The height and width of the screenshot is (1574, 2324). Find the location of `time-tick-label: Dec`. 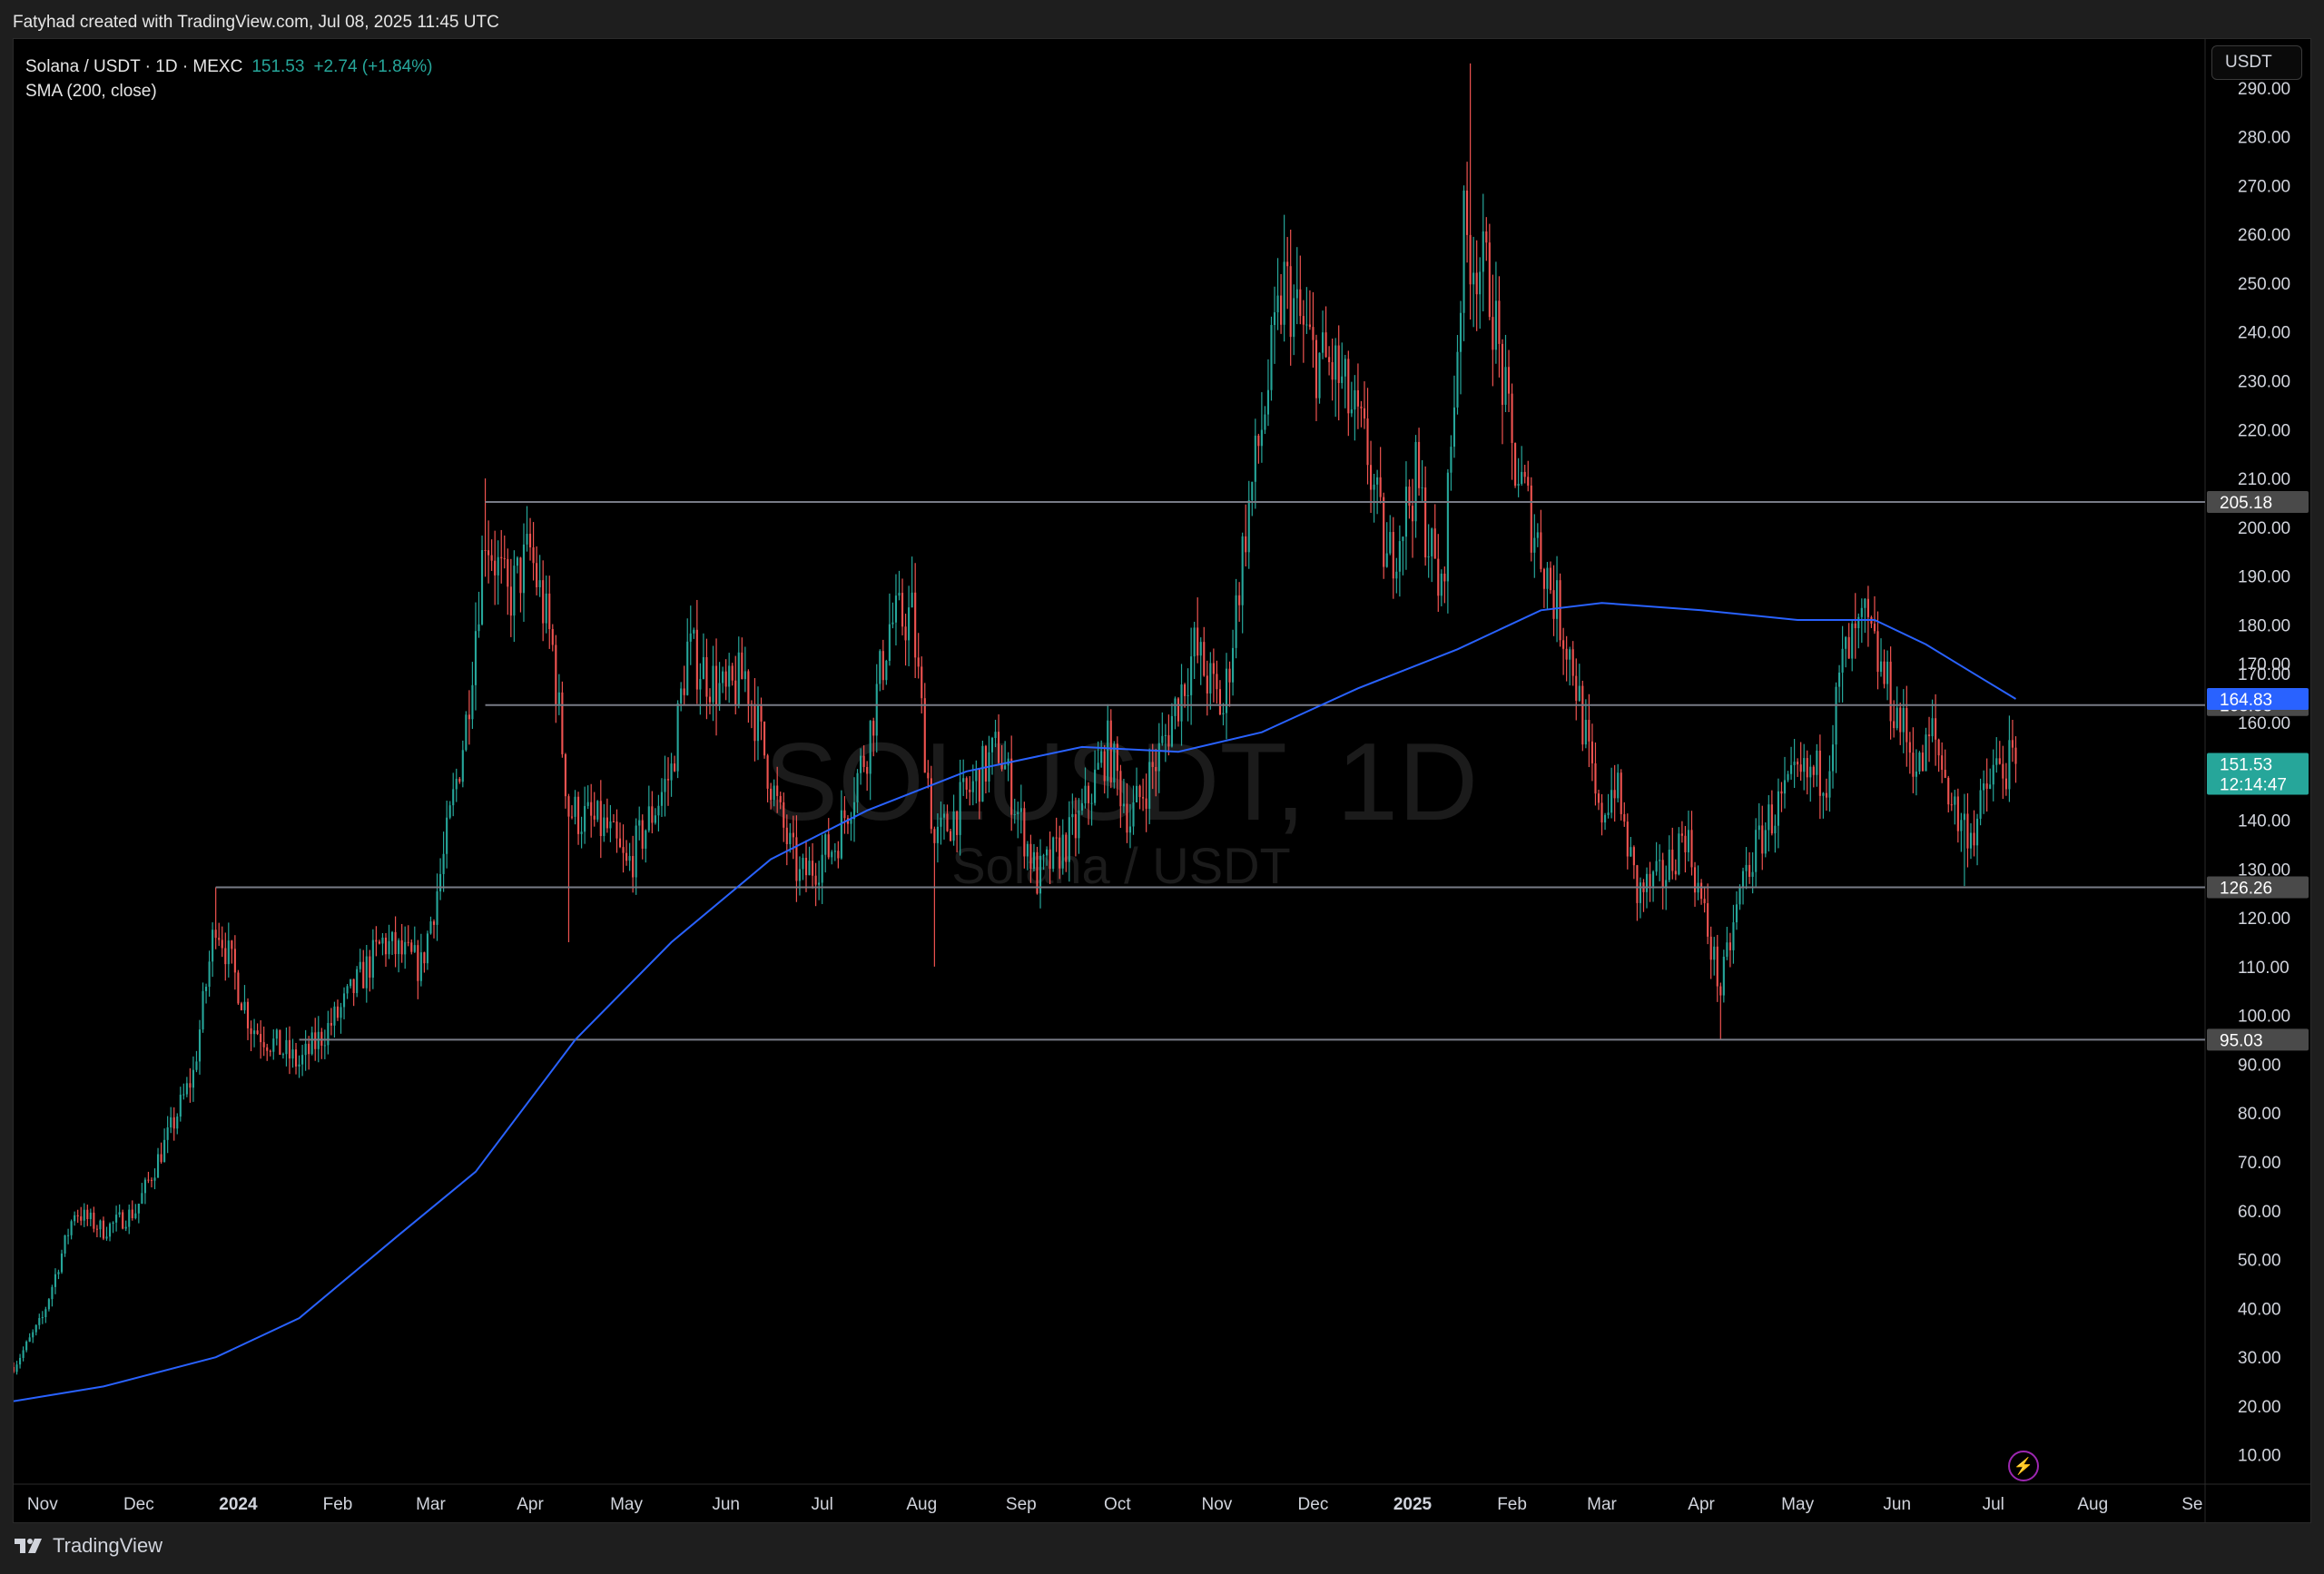

time-tick-label: Dec is located at coordinates (138, 1504).